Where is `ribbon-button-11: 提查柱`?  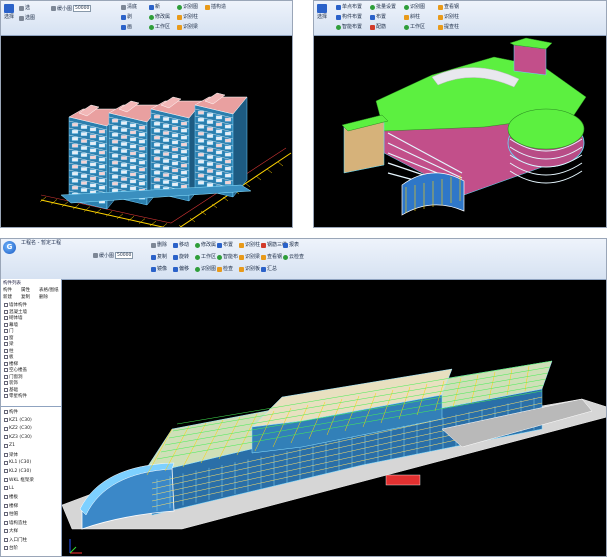 ribbon-button-11: 提查柱 is located at coordinates (448, 27).